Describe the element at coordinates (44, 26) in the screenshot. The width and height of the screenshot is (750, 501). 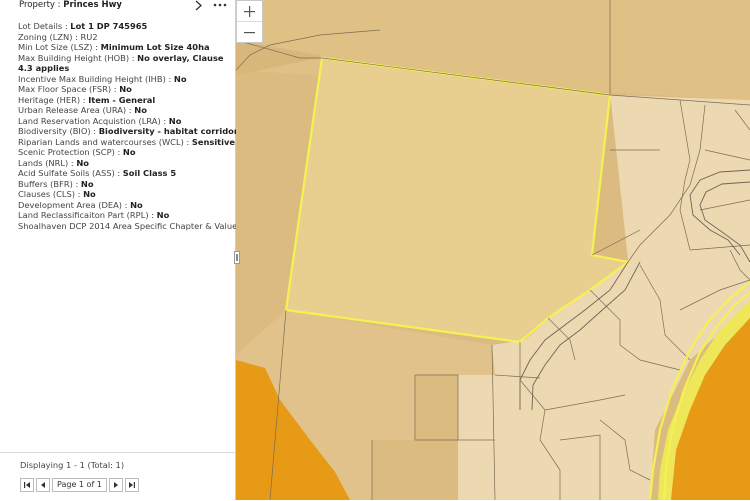
I see `attribute-label: Lot Details :` at that location.